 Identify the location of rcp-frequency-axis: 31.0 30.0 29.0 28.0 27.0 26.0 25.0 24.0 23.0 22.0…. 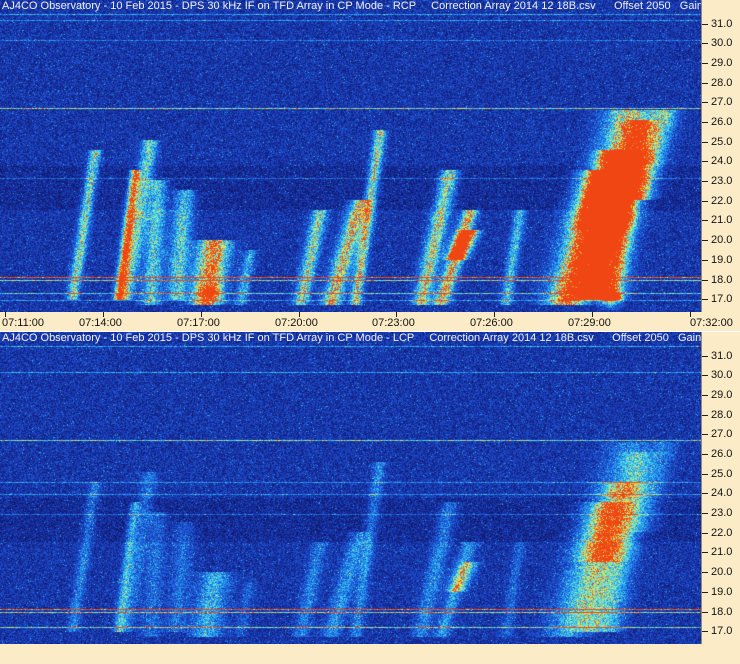
(720, 156).